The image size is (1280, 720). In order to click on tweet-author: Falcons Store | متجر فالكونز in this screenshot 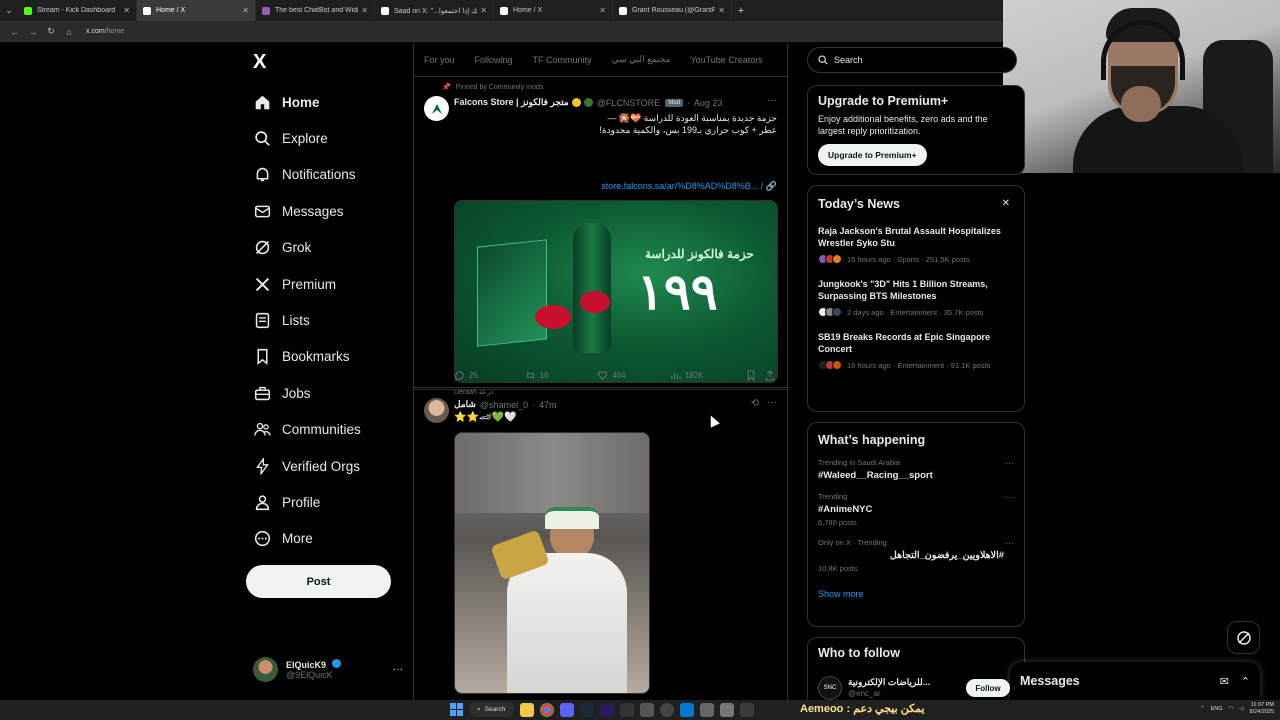, I will do `click(511, 102)`.